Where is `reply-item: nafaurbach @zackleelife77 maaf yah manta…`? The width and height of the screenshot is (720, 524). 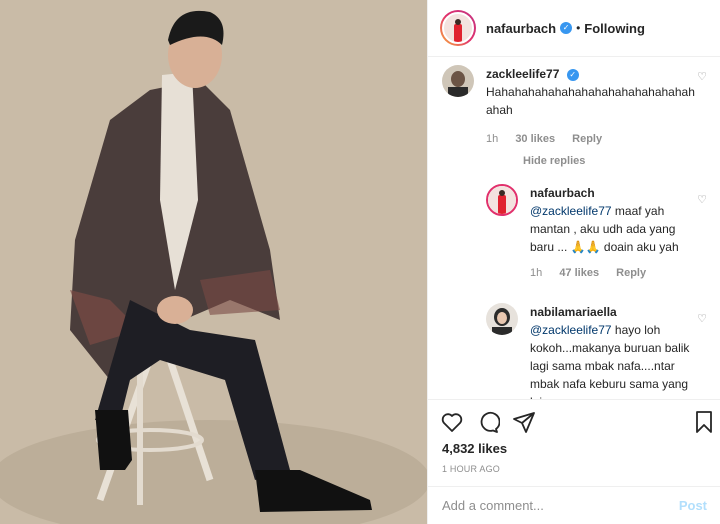
reply-item: nafaurbach @zackleelife77 maaf yah manta… is located at coordinates (588, 233).